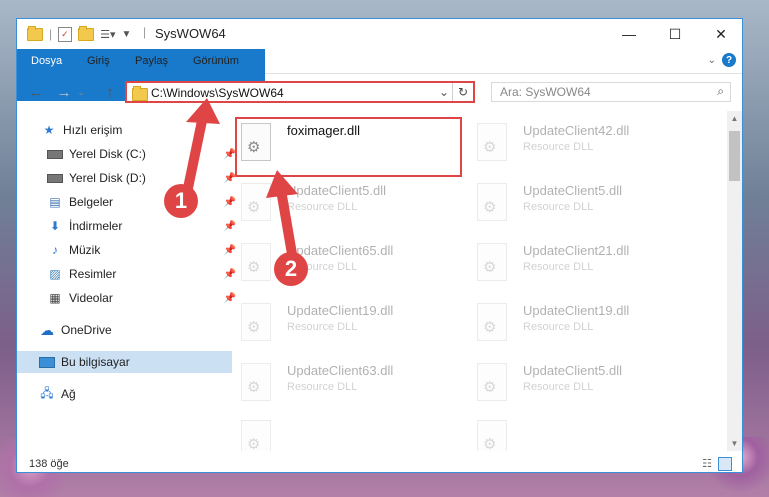  Describe the element at coordinates (291, 269) in the screenshot. I see `annotation-badge-2: 2` at that location.